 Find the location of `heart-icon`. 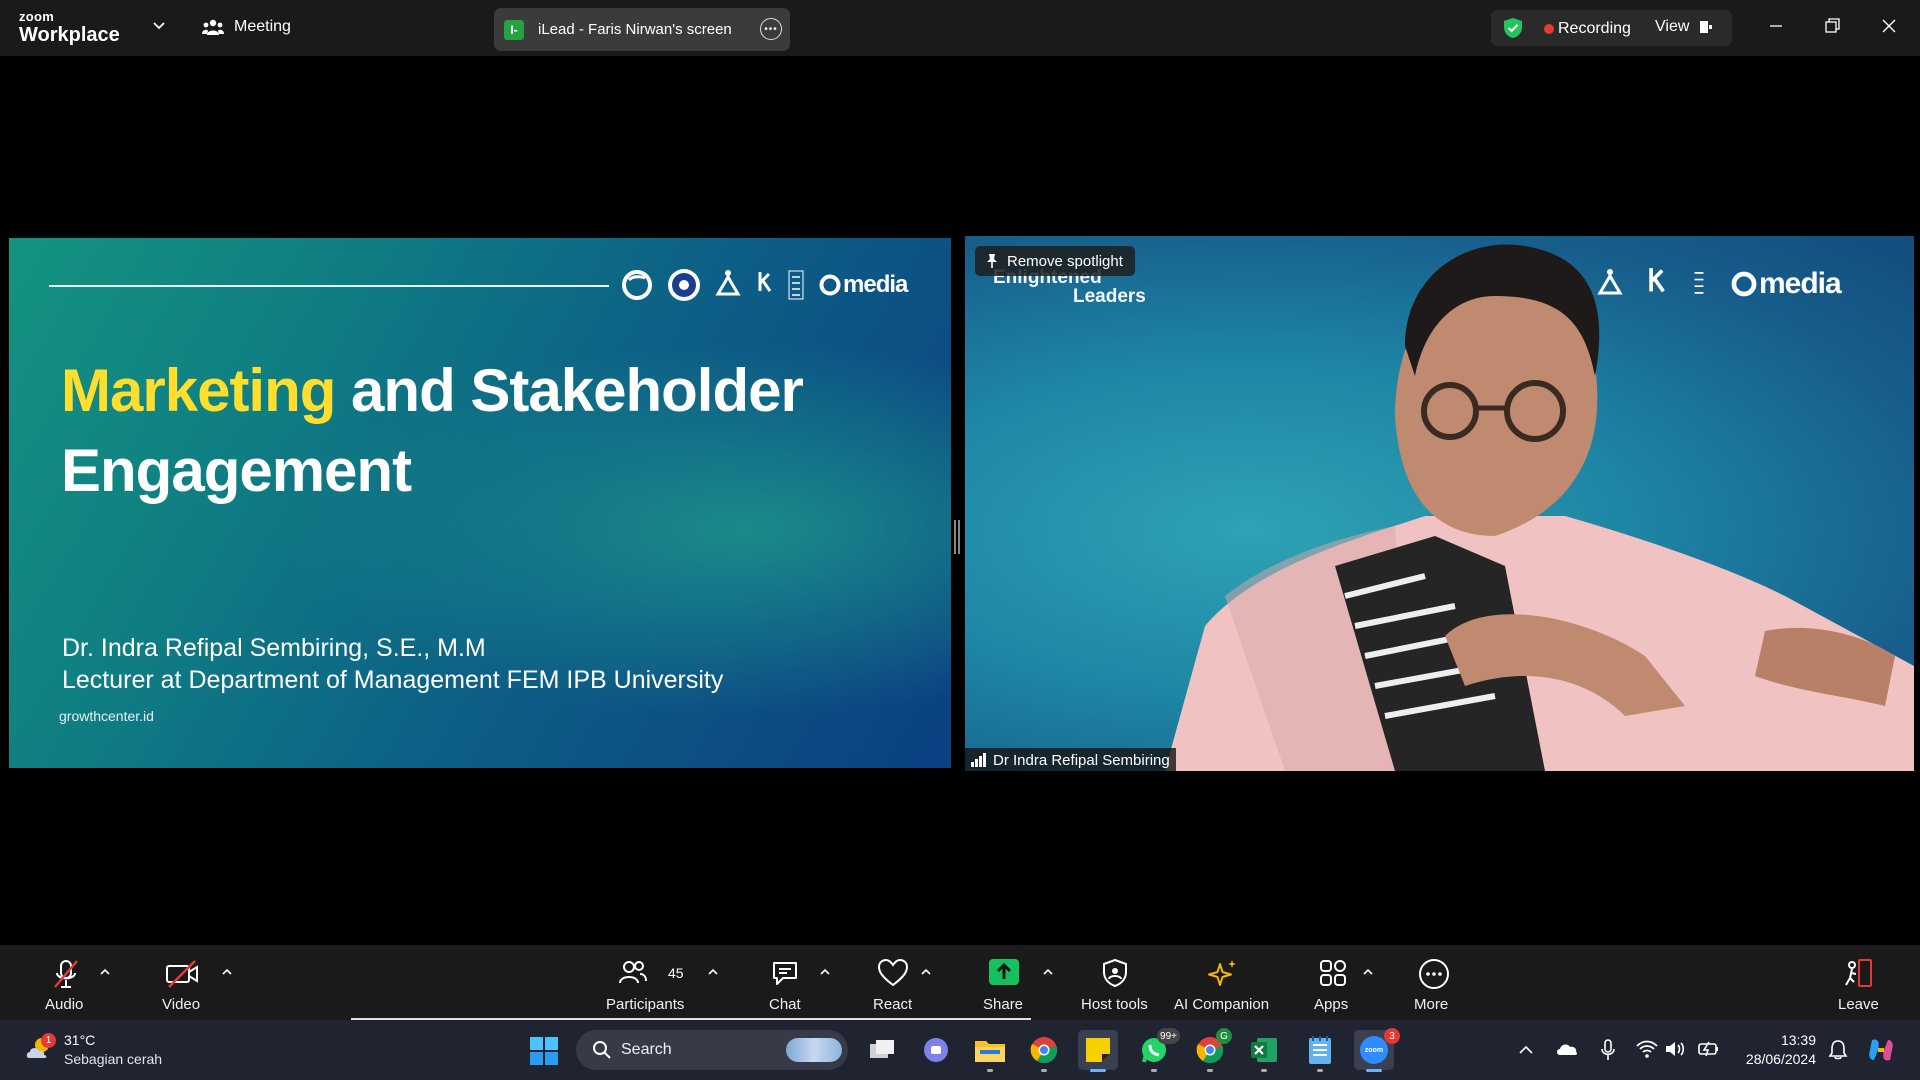

heart-icon is located at coordinates (893, 972).